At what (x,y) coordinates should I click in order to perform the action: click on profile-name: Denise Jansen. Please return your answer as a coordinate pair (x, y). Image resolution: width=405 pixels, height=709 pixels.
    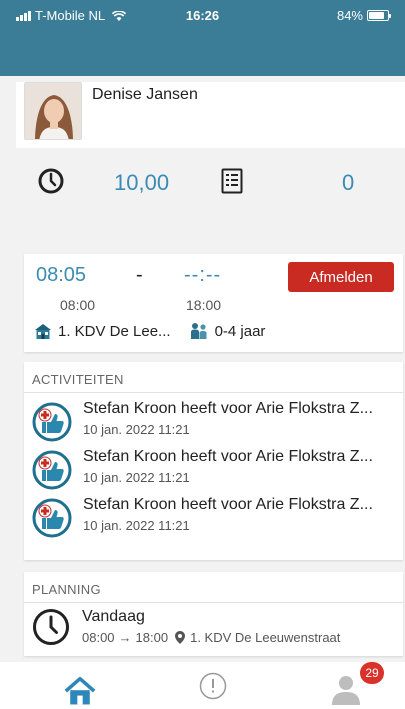
    Looking at the image, I should click on (145, 94).